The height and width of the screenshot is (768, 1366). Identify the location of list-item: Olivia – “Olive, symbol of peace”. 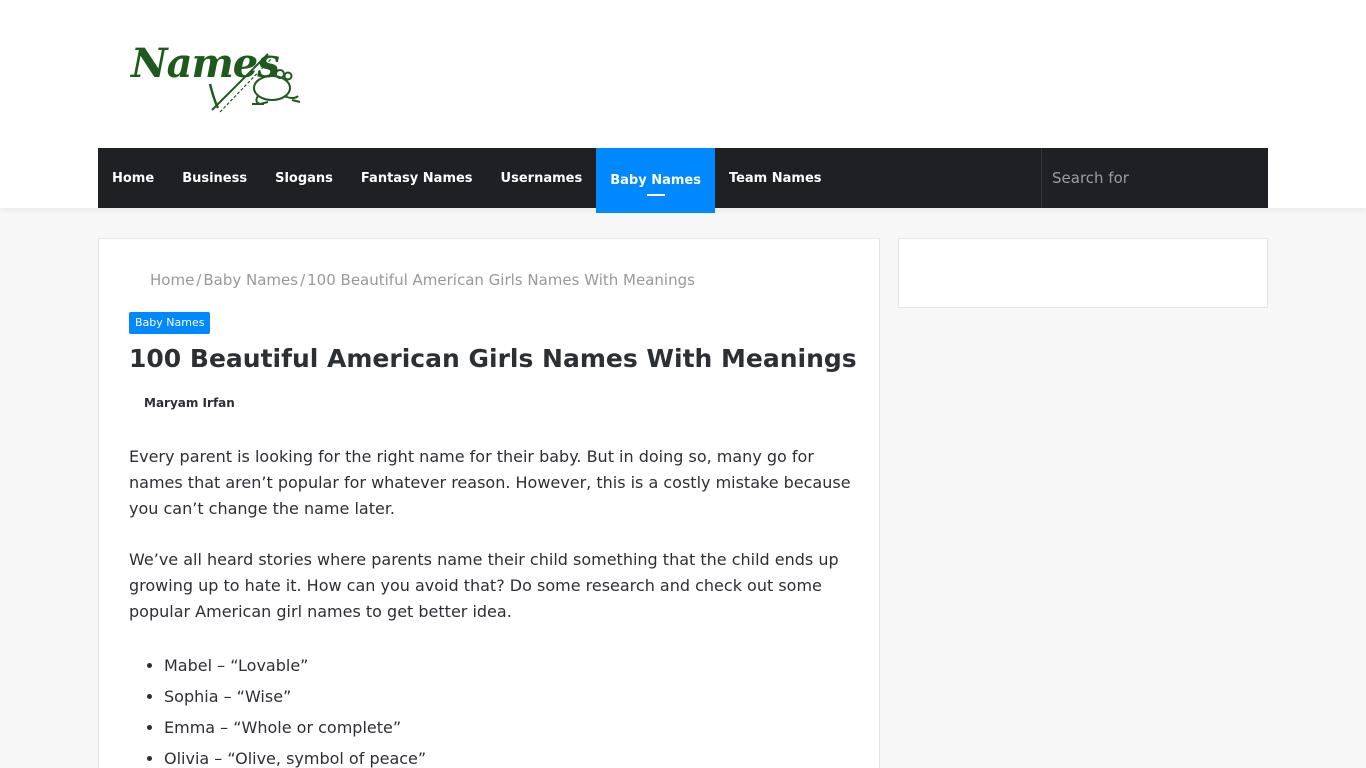
(507, 755).